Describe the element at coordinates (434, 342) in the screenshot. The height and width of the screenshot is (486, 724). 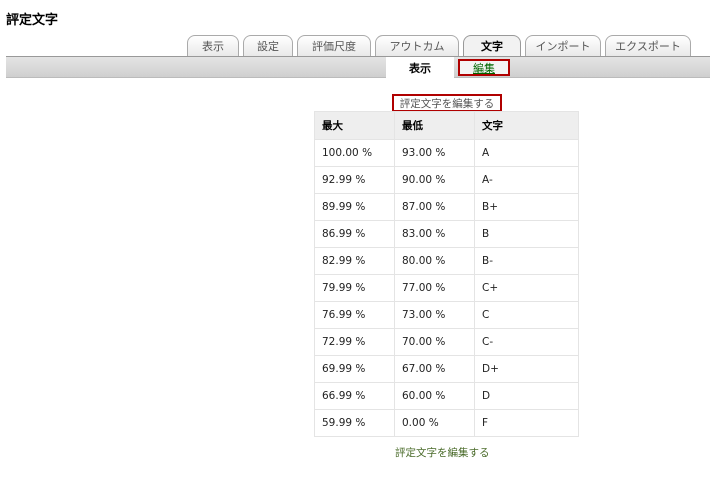
I see `cell-min: 70.00 %` at that location.